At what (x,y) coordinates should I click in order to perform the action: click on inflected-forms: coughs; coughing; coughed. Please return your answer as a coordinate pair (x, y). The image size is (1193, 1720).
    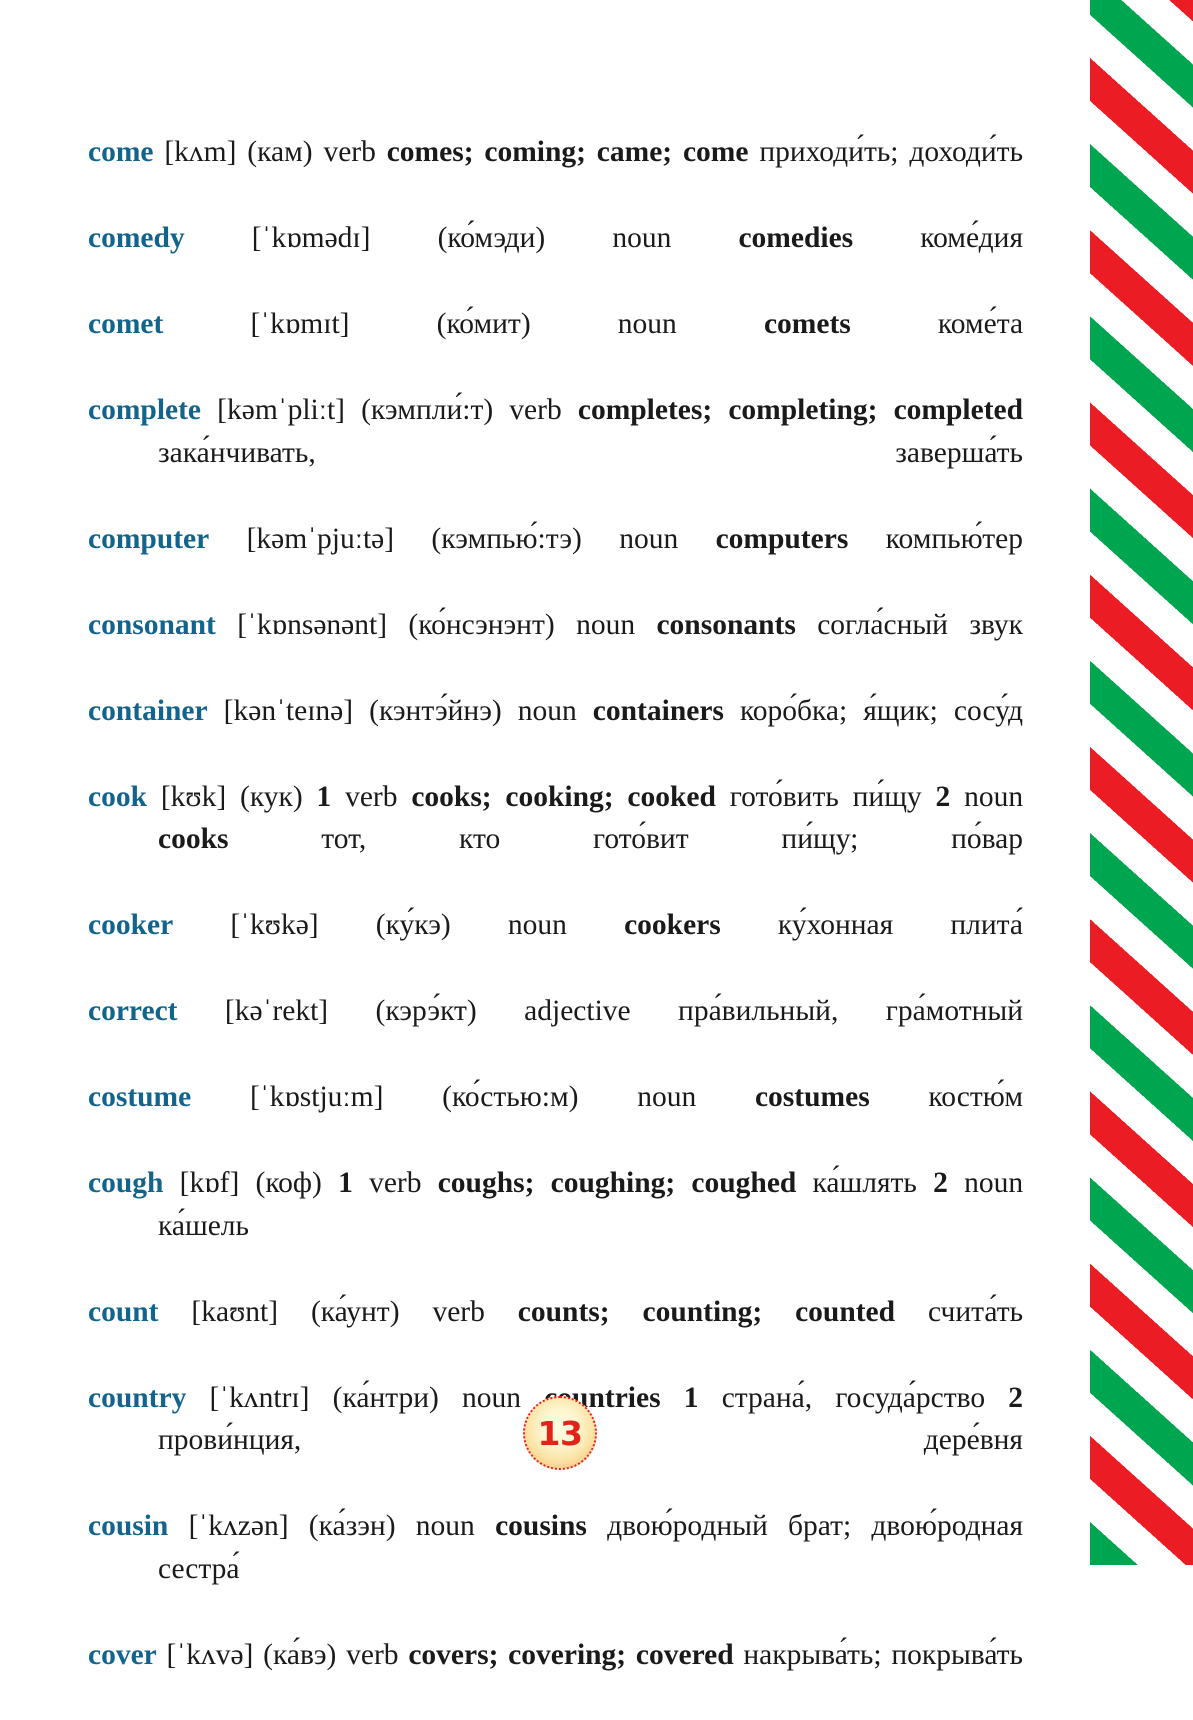
    Looking at the image, I should click on (617, 1183).